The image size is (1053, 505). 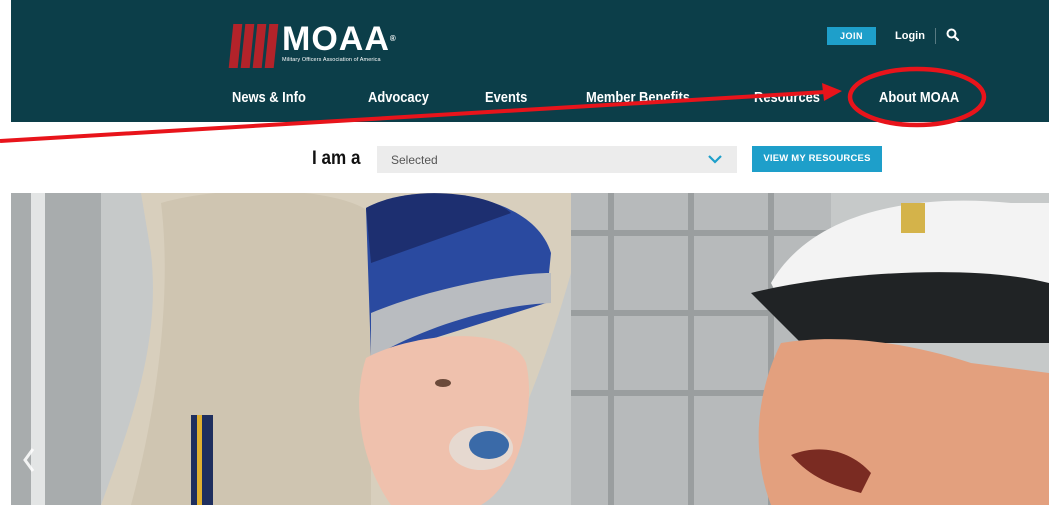 I want to click on nav-item-resources: Resources, so click(x=787, y=98).